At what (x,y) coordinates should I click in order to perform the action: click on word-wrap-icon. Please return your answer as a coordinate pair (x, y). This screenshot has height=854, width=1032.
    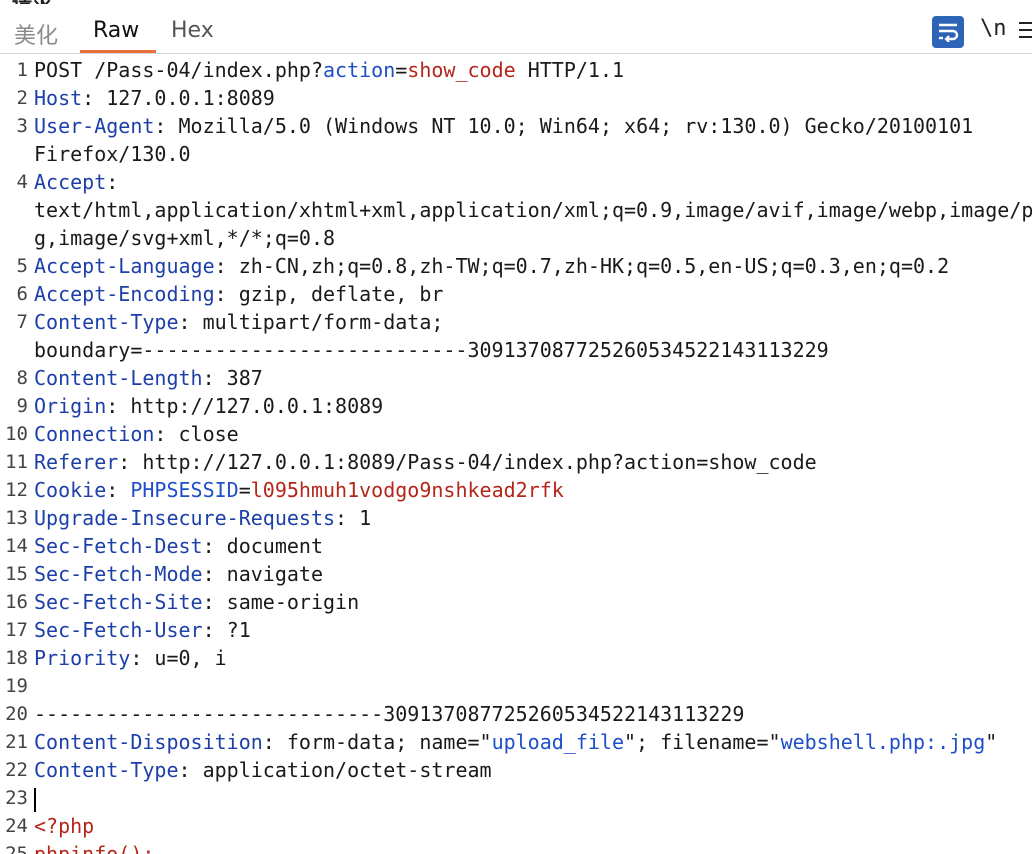
    Looking at the image, I should click on (949, 32).